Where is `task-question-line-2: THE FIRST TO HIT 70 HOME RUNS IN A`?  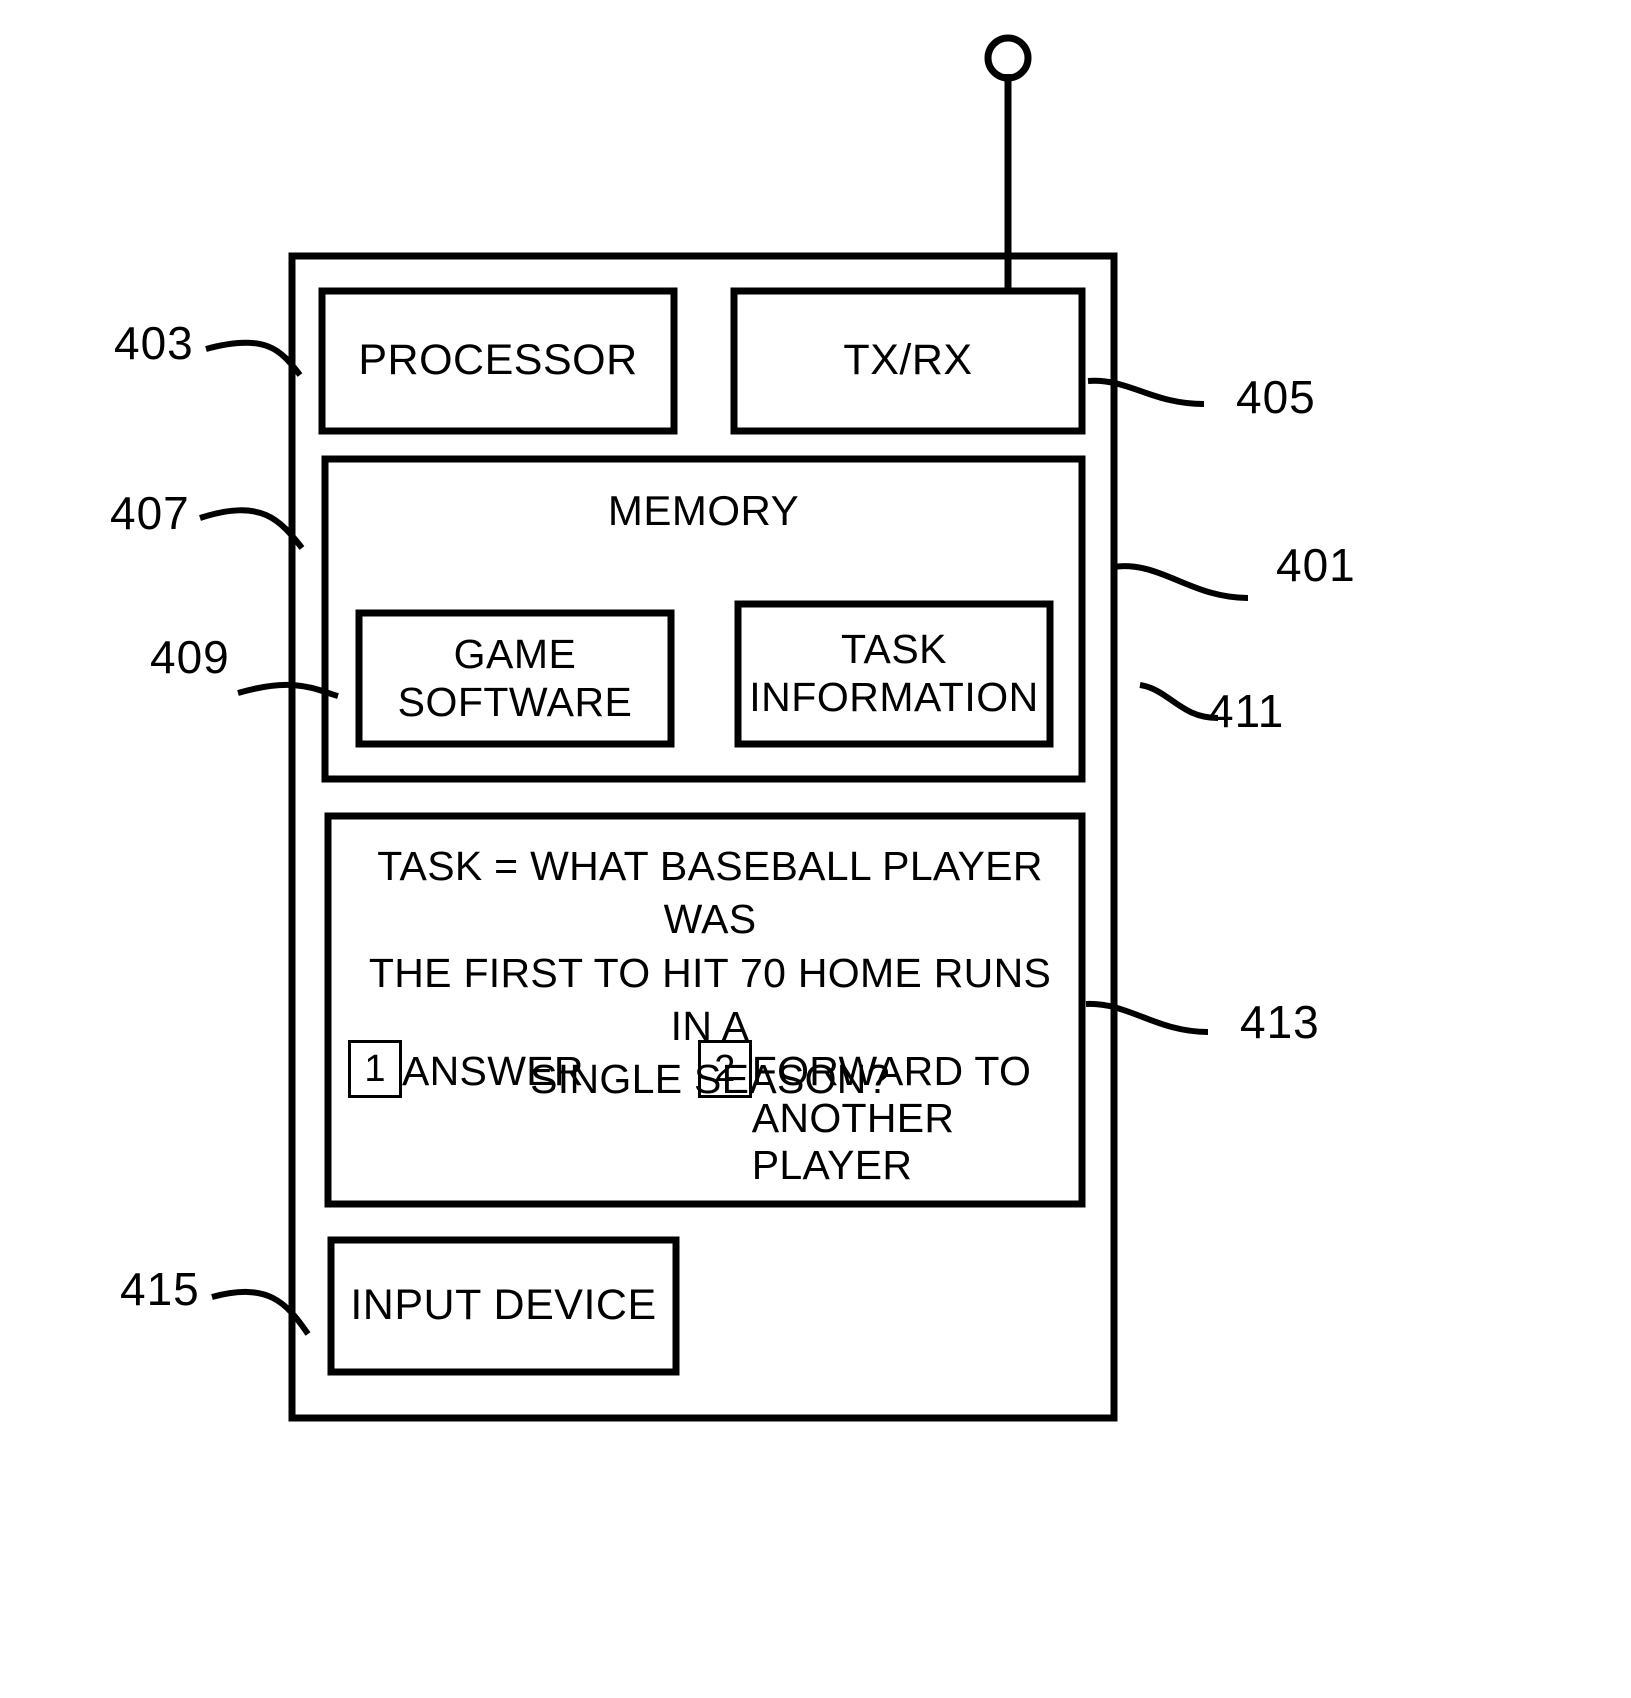 task-question-line-2: THE FIRST TO HIT 70 HOME RUNS IN A is located at coordinates (710, 999).